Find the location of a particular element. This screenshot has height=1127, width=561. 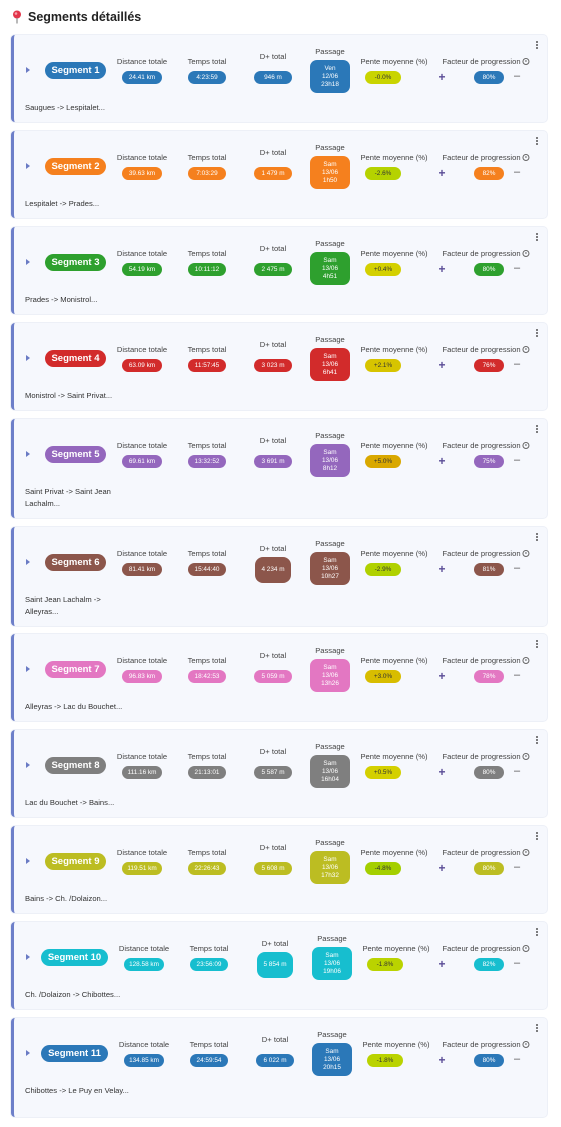

passage-time: 6h41 is located at coordinates (330, 372).